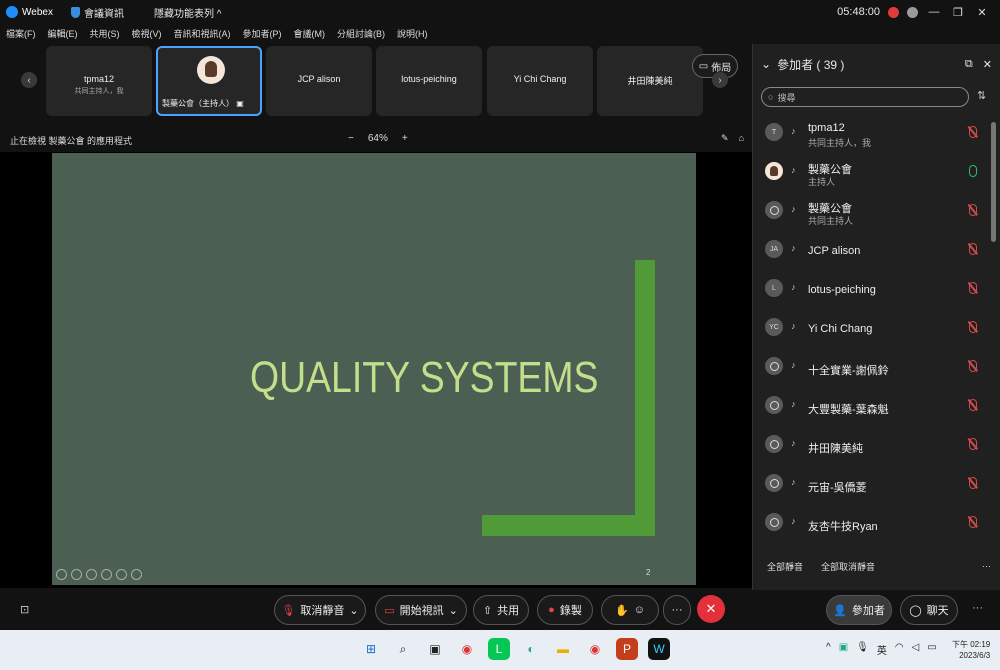  What do you see at coordinates (403, 649) in the screenshot?
I see `search-icon: ⌕` at bounding box center [403, 649].